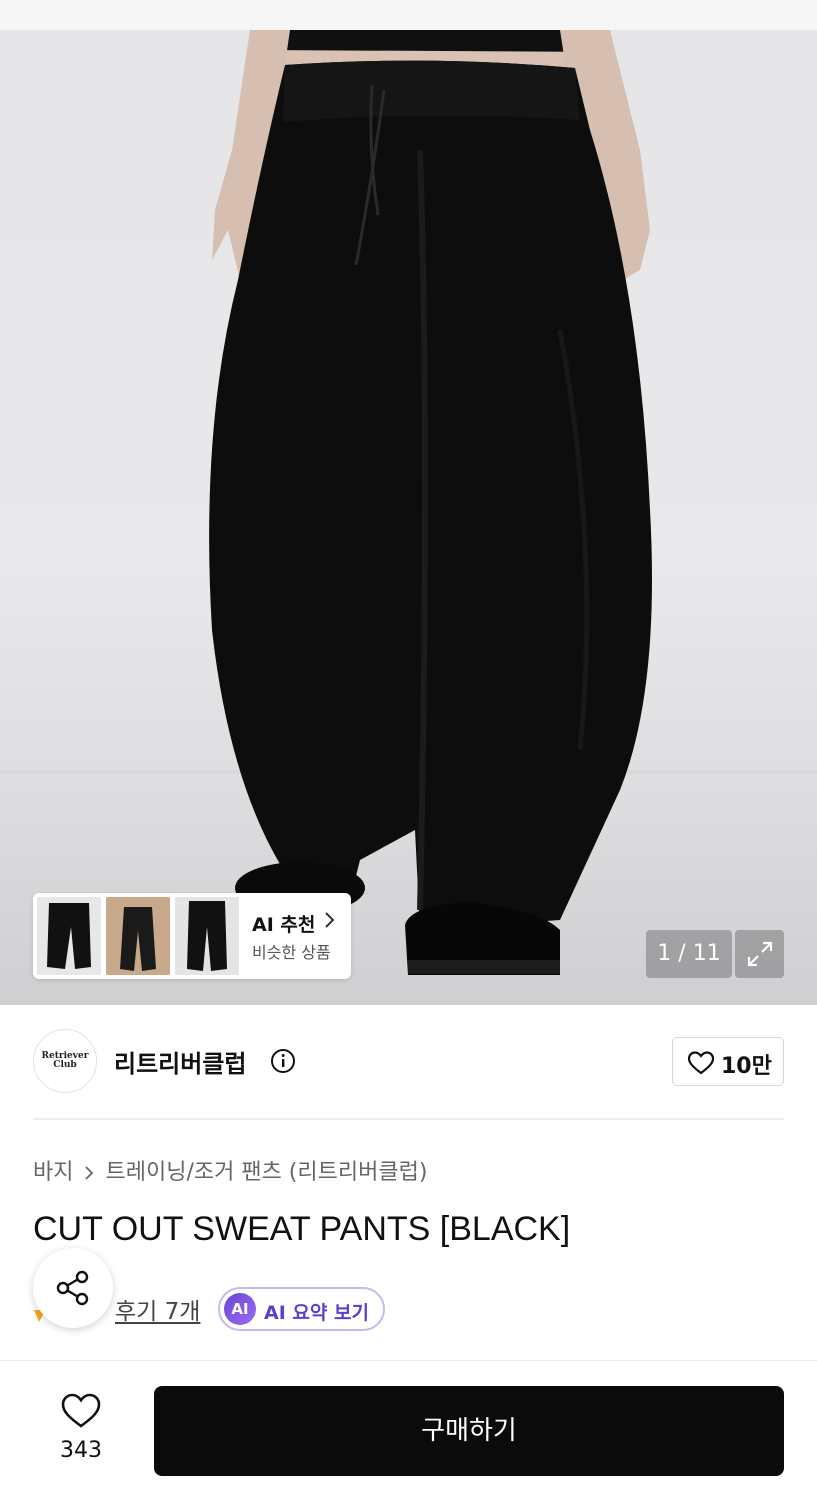 This screenshot has height=1500, width=817. I want to click on breadcrumb-subcategory: 트레이닝/조거 팬츠 (리트리버클럽), so click(266, 1172).